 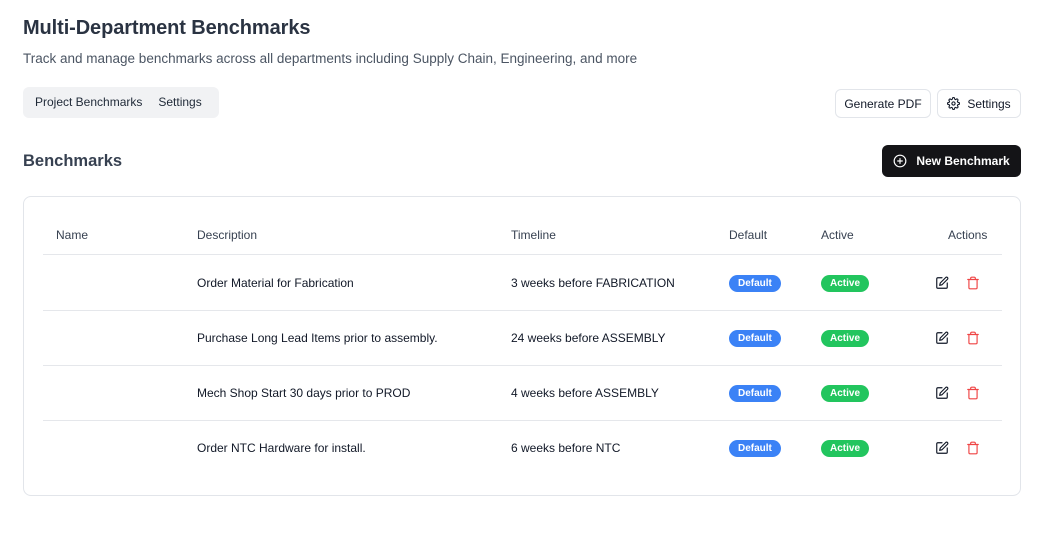 What do you see at coordinates (88, 102) in the screenshot?
I see `tab-project-benchmarks: Project Benchmarks` at bounding box center [88, 102].